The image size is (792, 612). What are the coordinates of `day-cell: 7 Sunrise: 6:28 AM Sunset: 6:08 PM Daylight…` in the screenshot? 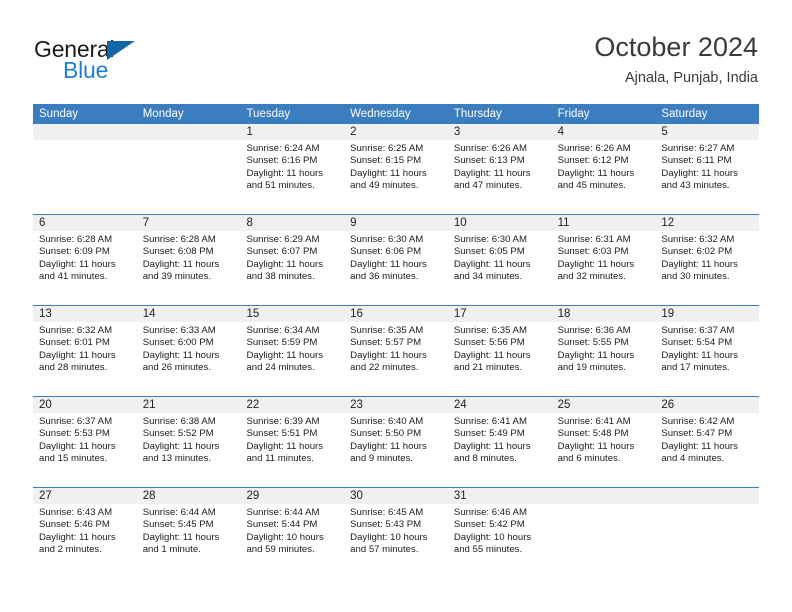 It's located at (188, 260).